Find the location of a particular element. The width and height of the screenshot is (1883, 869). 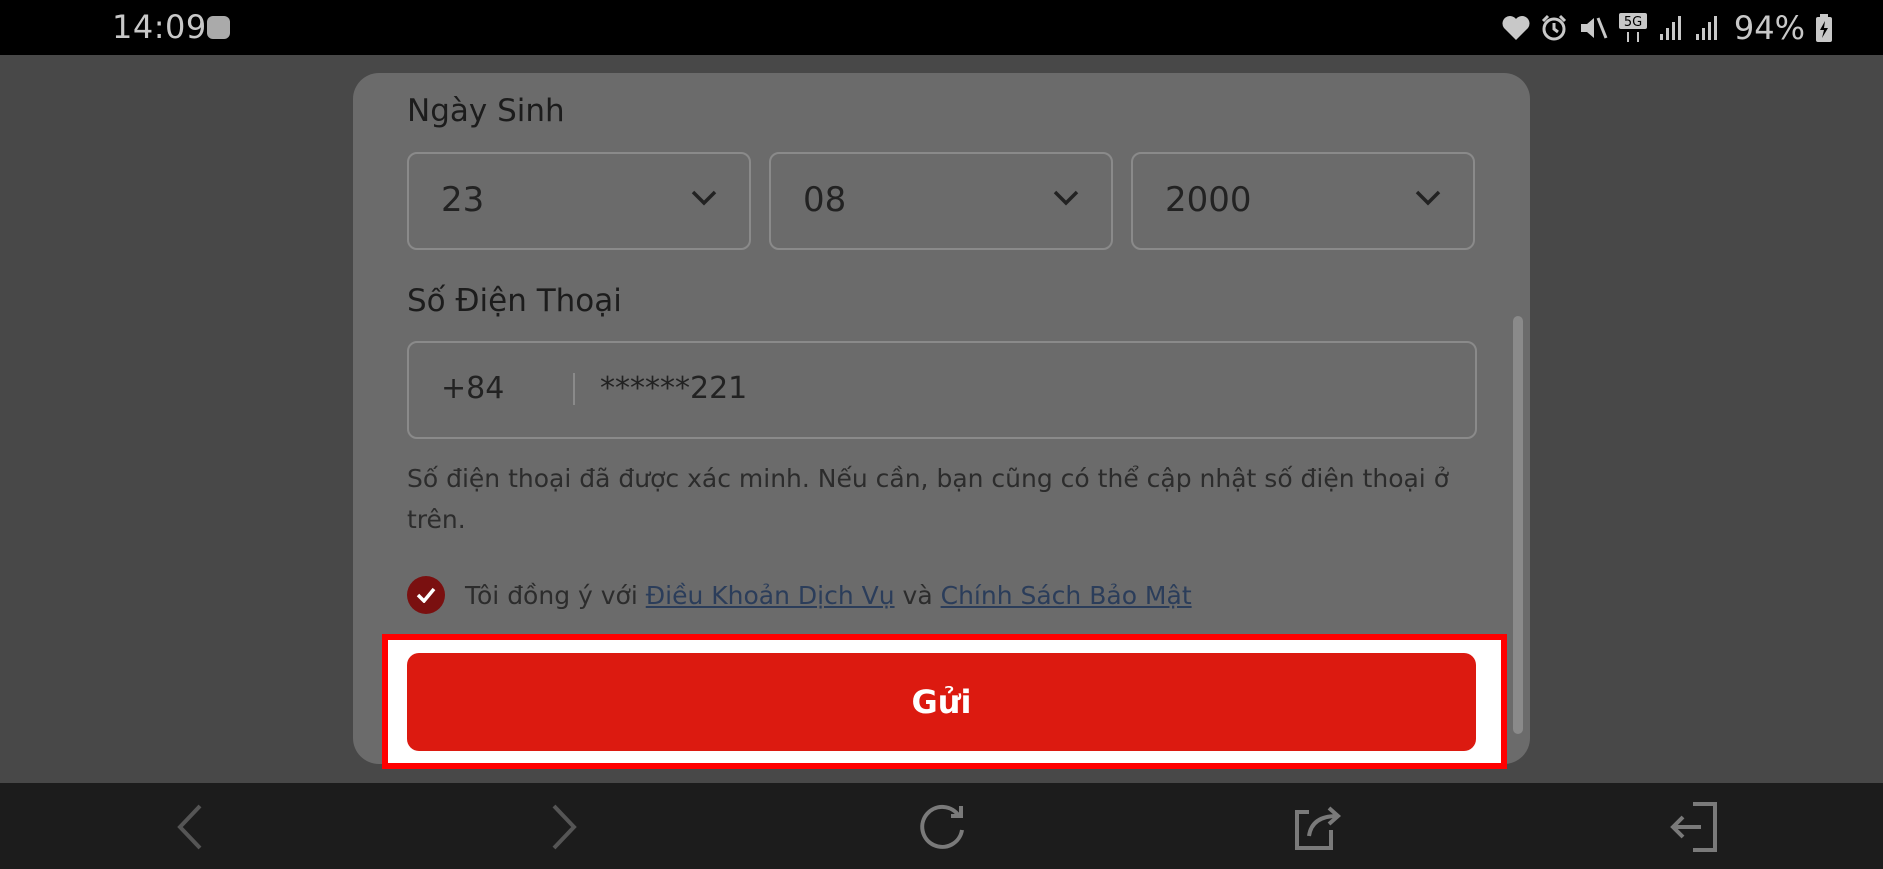

game-app-icon is located at coordinates (218, 27).